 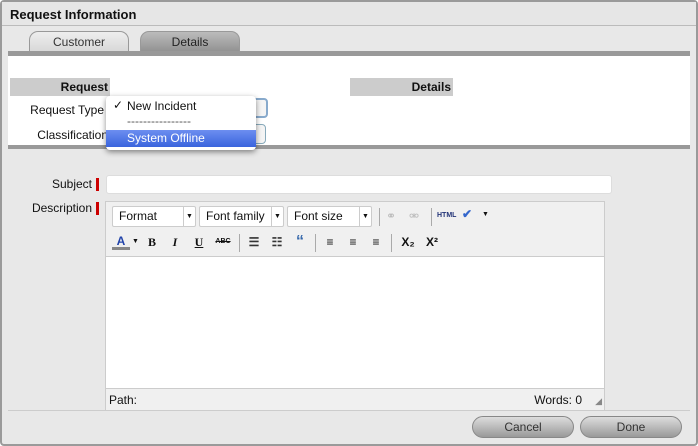 I want to click on align-center-icon: ≡, so click(x=353, y=242).